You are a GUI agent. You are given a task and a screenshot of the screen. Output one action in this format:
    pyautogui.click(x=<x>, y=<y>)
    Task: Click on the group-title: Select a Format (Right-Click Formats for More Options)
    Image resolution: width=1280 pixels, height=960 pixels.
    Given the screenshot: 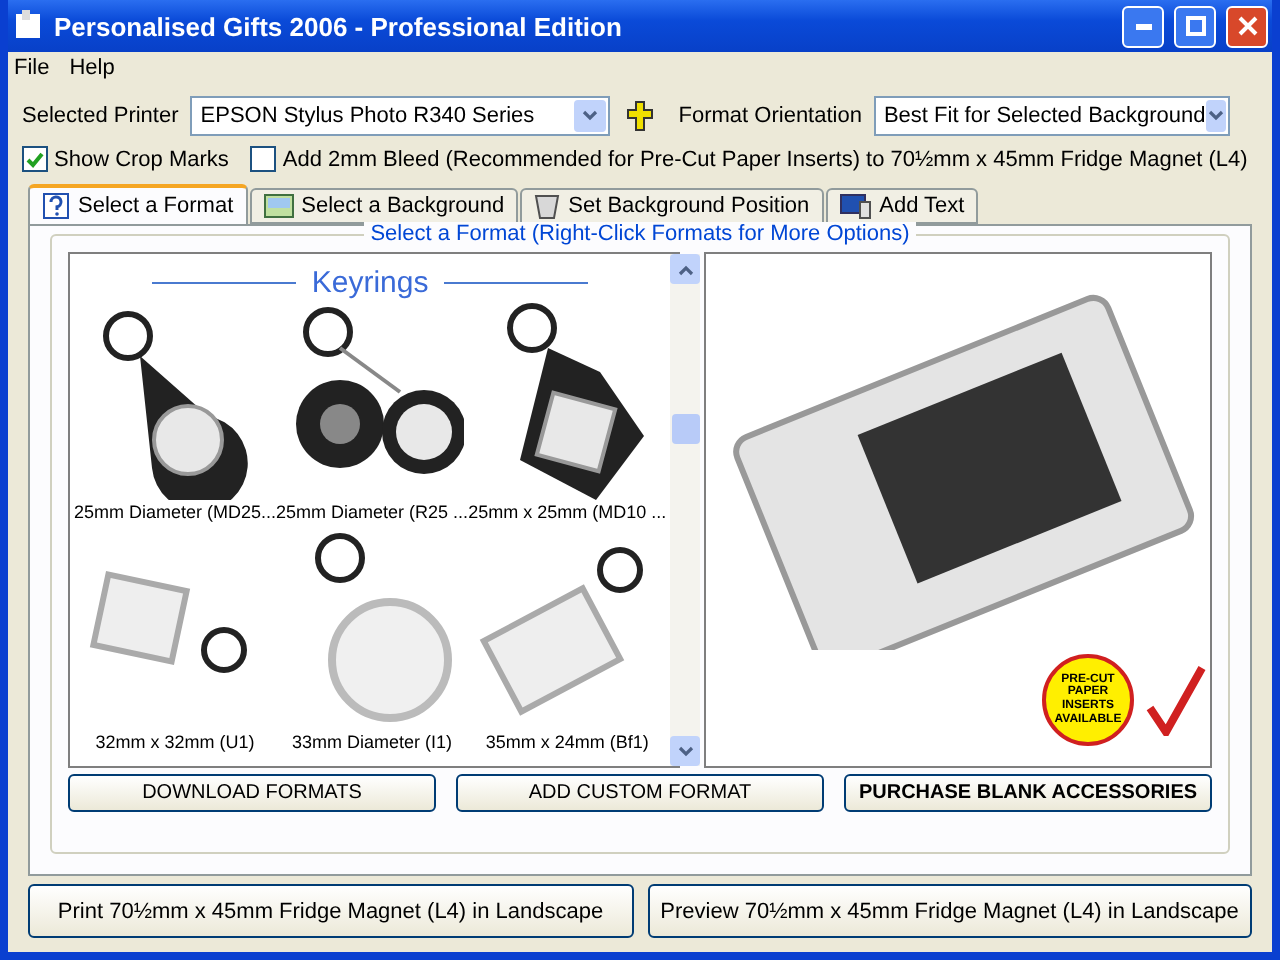 What is the action you would take?
    pyautogui.click(x=640, y=234)
    